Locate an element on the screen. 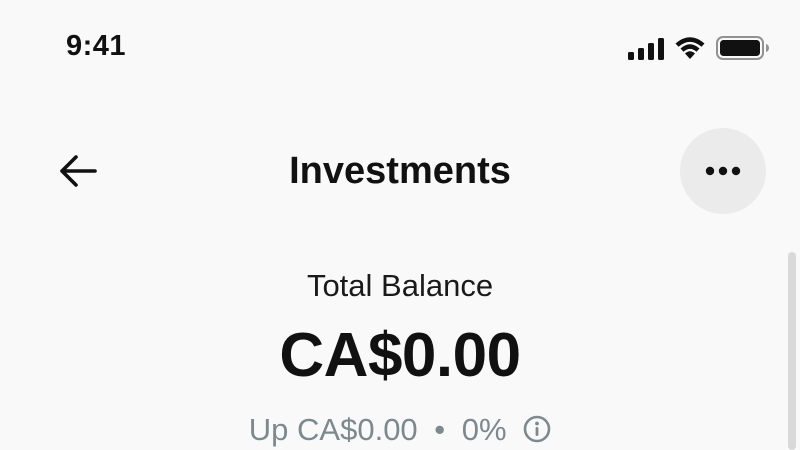  battery-icon is located at coordinates (742, 48).